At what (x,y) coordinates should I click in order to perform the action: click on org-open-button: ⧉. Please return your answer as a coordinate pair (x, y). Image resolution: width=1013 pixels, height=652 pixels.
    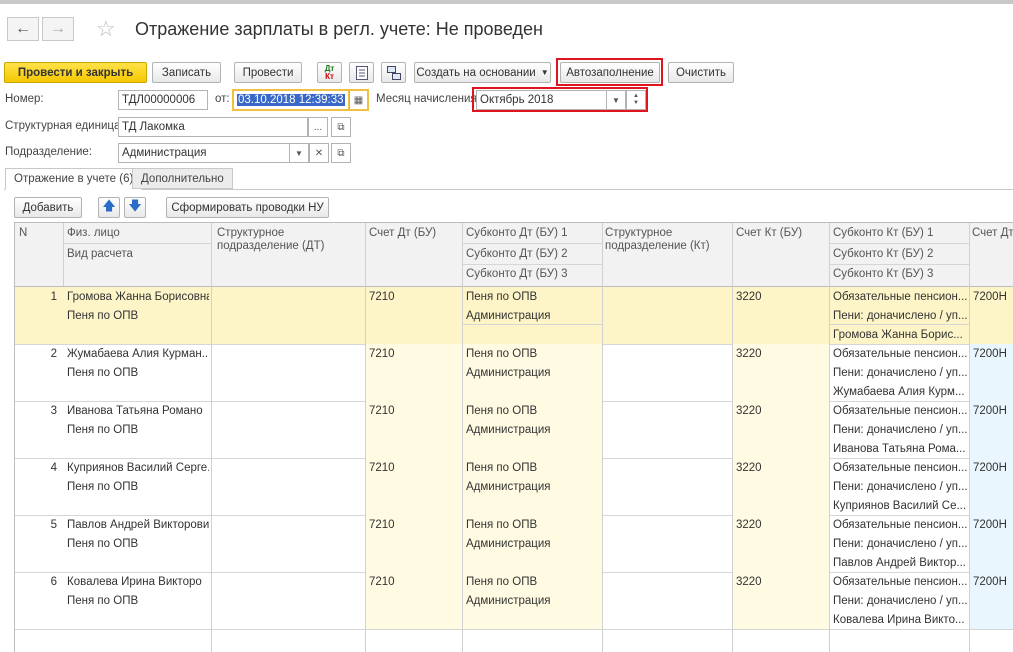
    Looking at the image, I should click on (341, 127).